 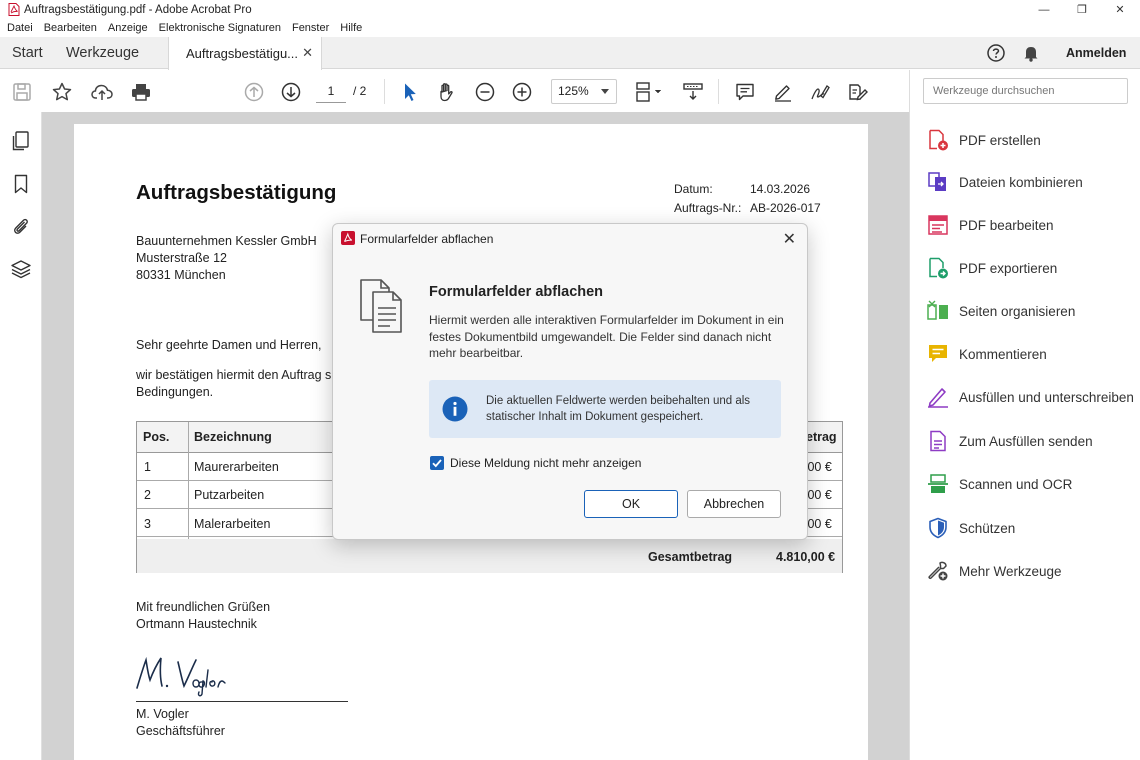 What do you see at coordinates (384, 91) in the screenshot?
I see `toolbar-separator` at bounding box center [384, 91].